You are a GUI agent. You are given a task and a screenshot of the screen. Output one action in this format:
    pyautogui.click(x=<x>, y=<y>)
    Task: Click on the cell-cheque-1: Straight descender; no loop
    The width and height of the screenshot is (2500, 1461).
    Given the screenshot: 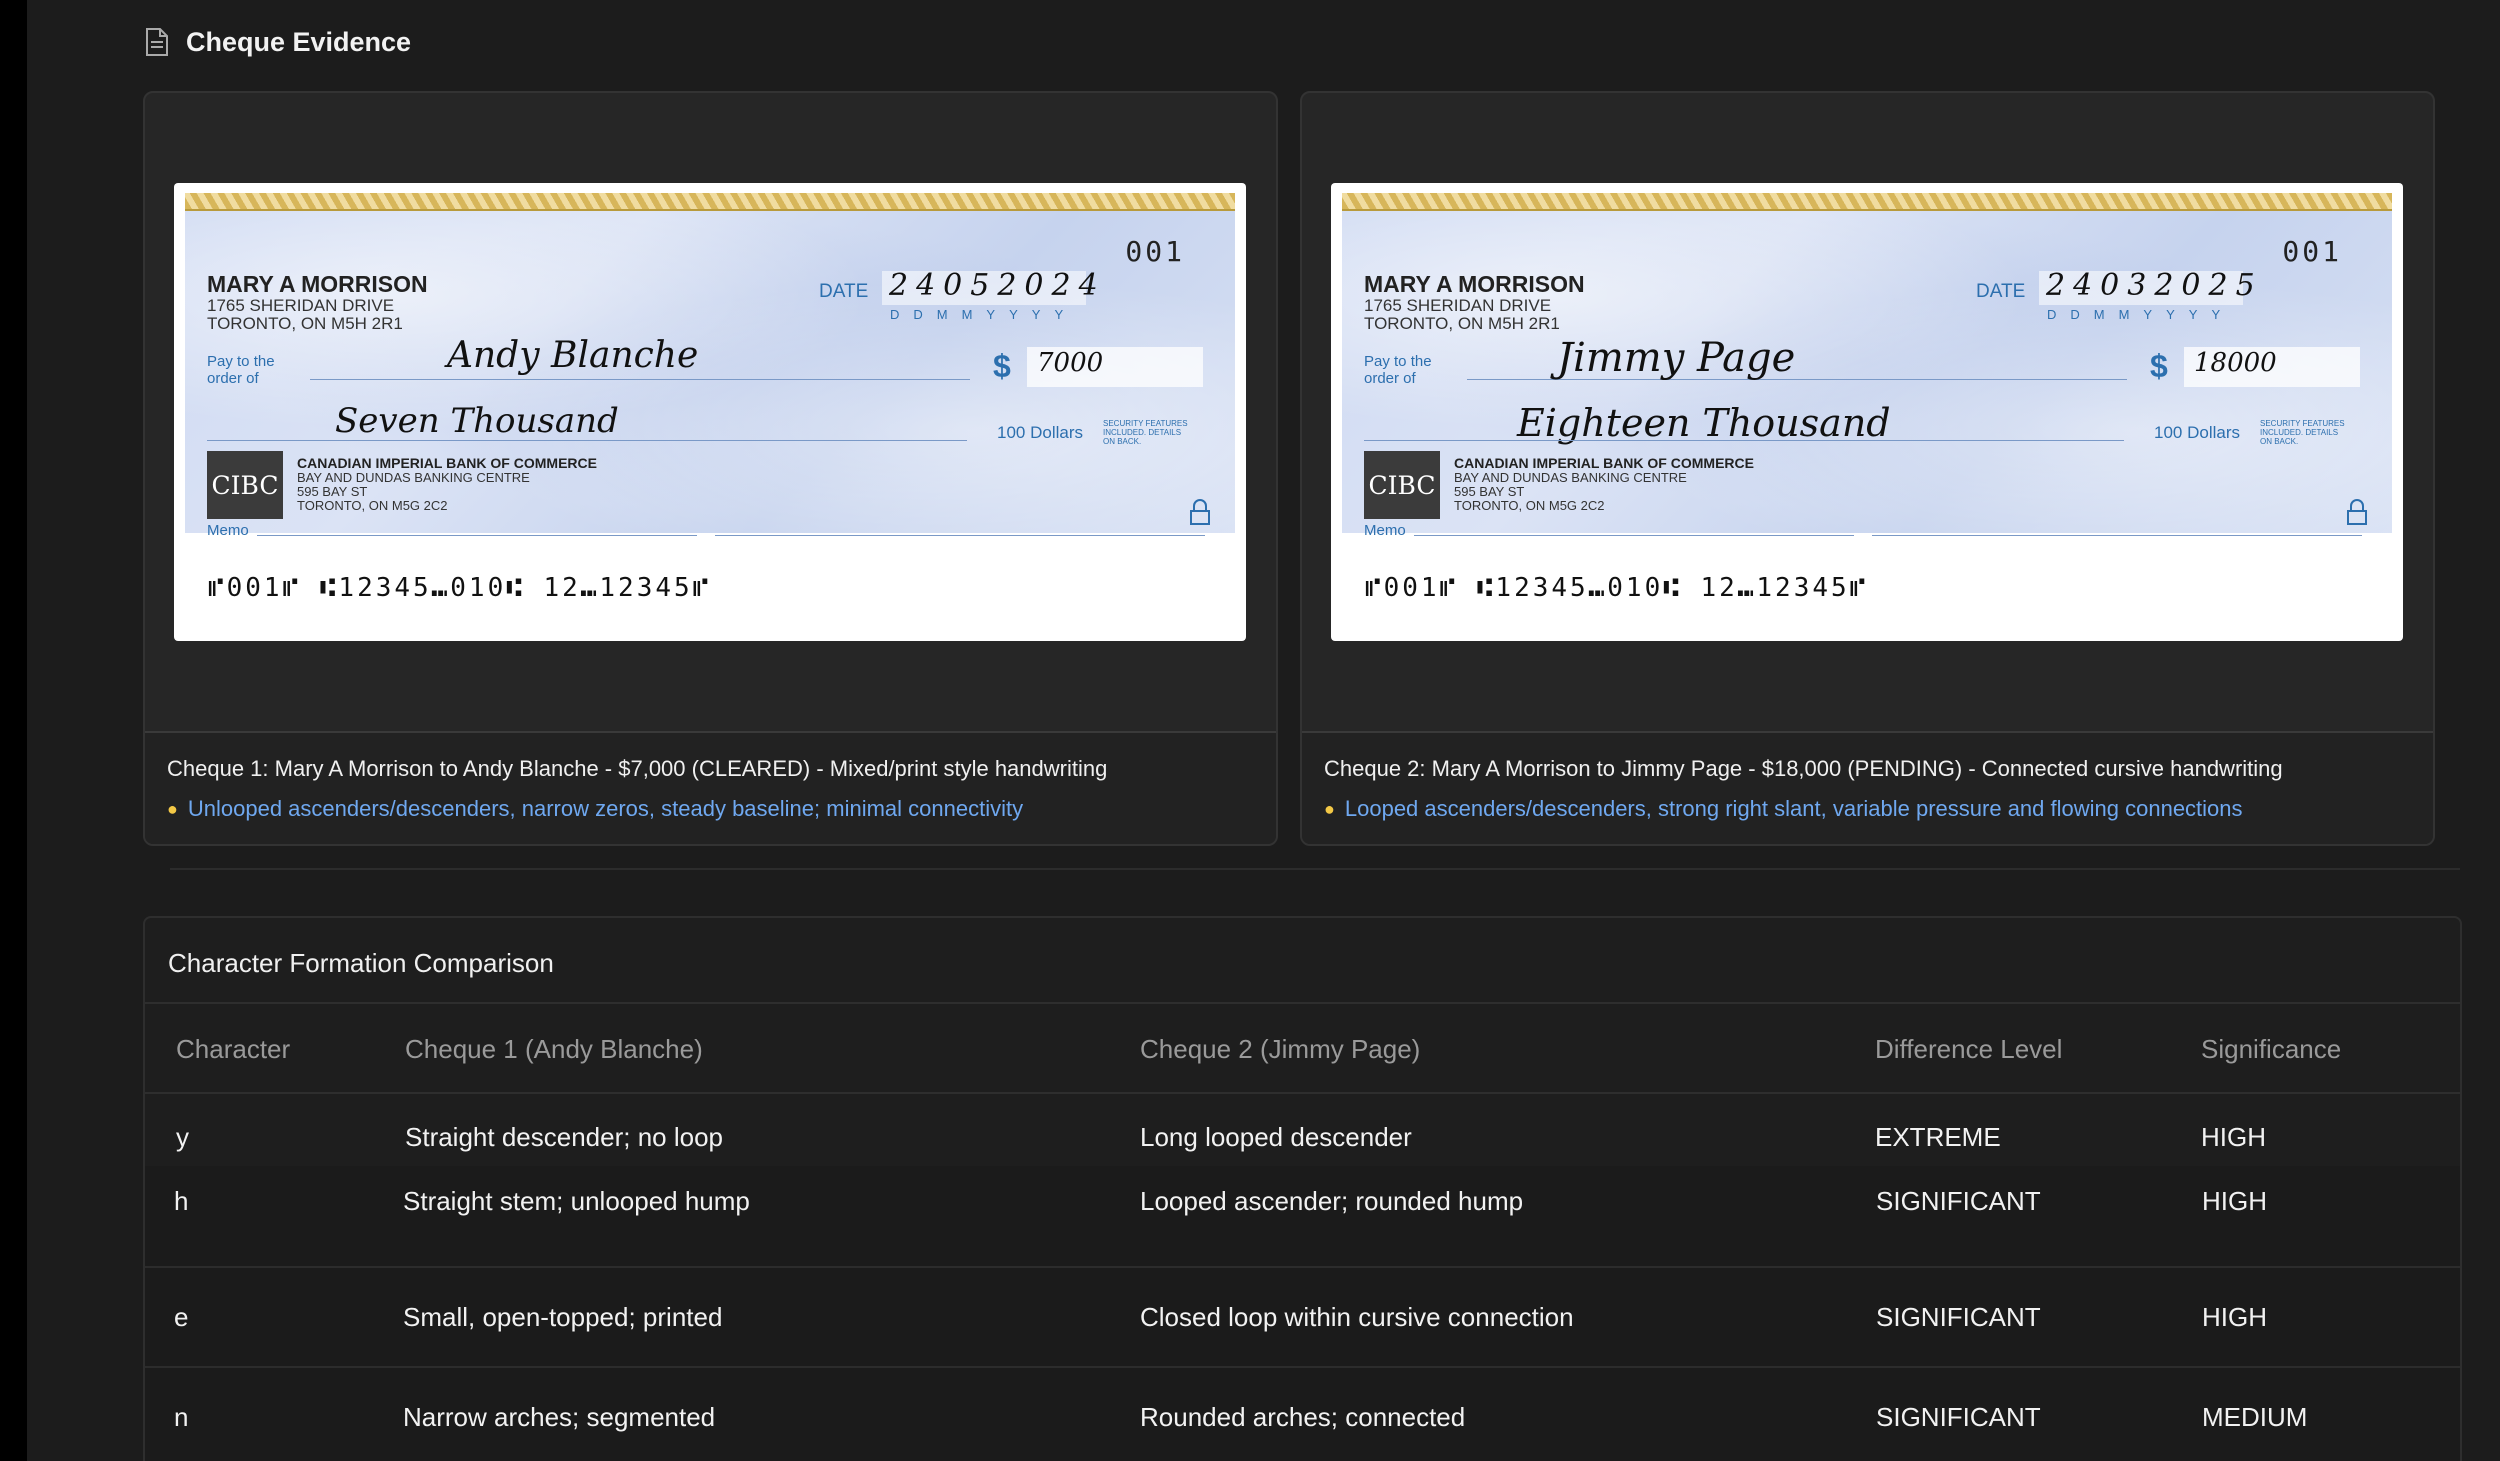 What is the action you would take?
    pyautogui.click(x=564, y=1137)
    